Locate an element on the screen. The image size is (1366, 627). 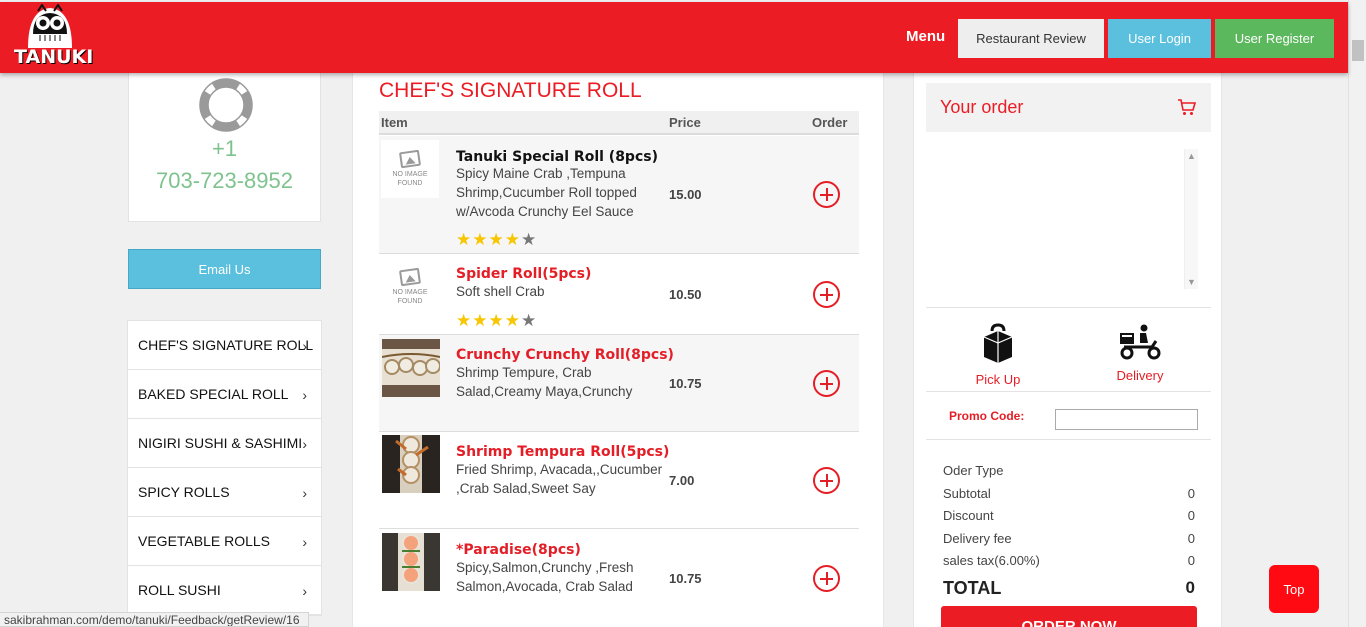
user-login-button: User Login is located at coordinates (1159, 38).